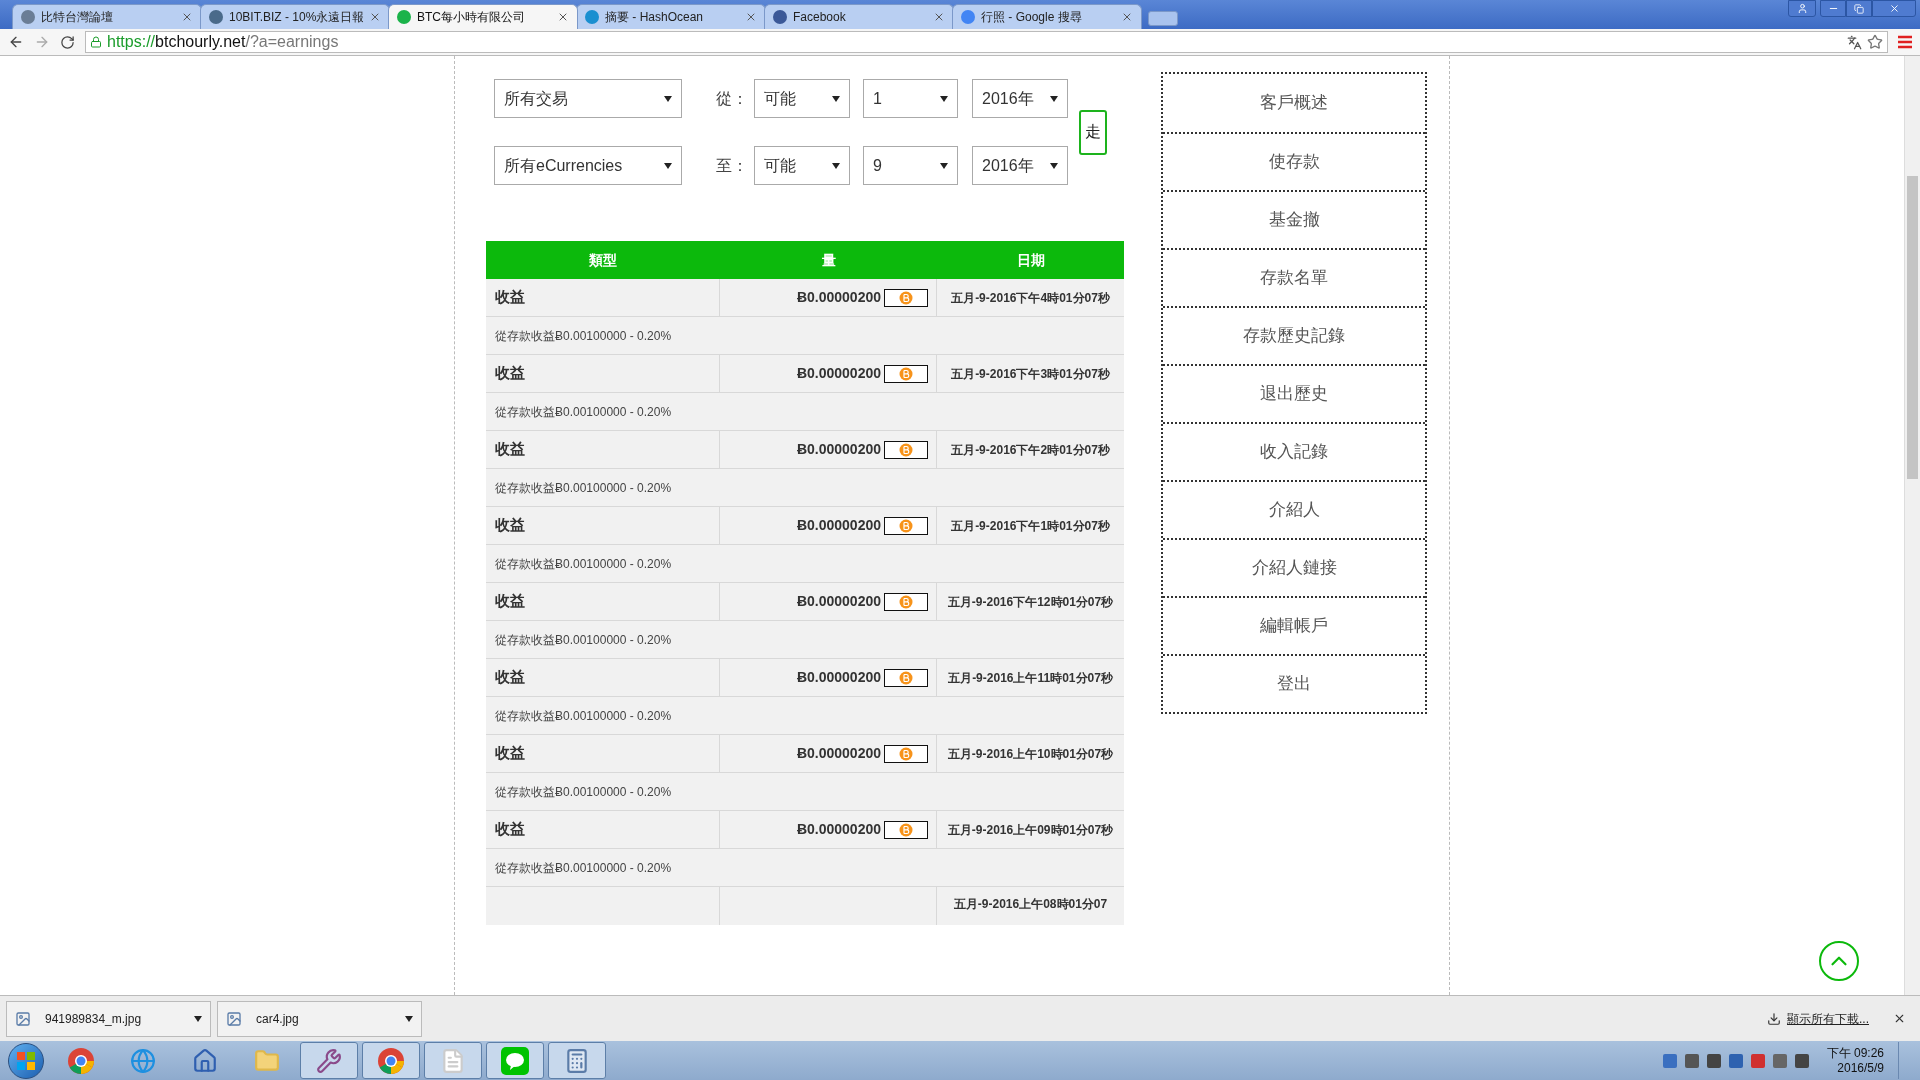  I want to click on filter-label: 從：, so click(732, 98).